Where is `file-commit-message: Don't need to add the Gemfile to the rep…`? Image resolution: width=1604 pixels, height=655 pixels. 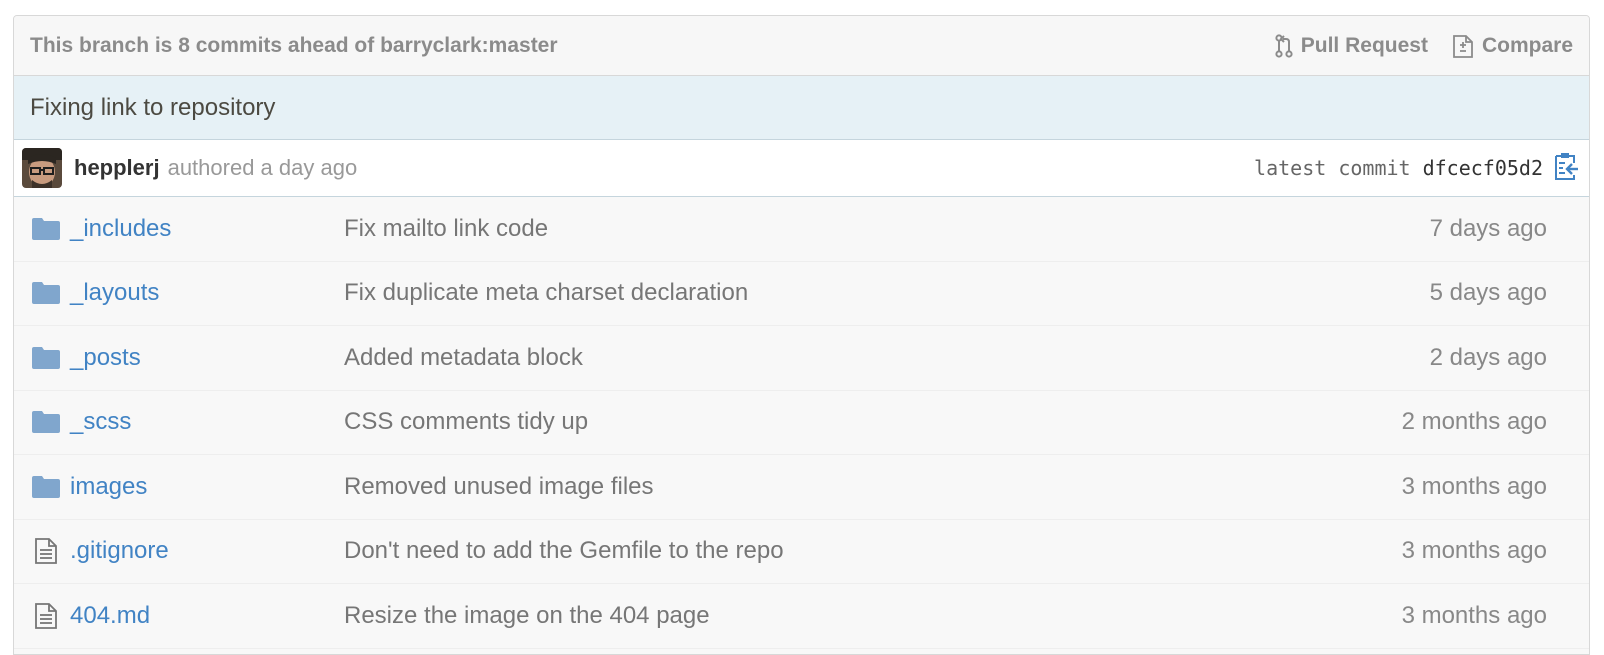
file-commit-message: Don't need to add the Gemfile to the rep… is located at coordinates (873, 551).